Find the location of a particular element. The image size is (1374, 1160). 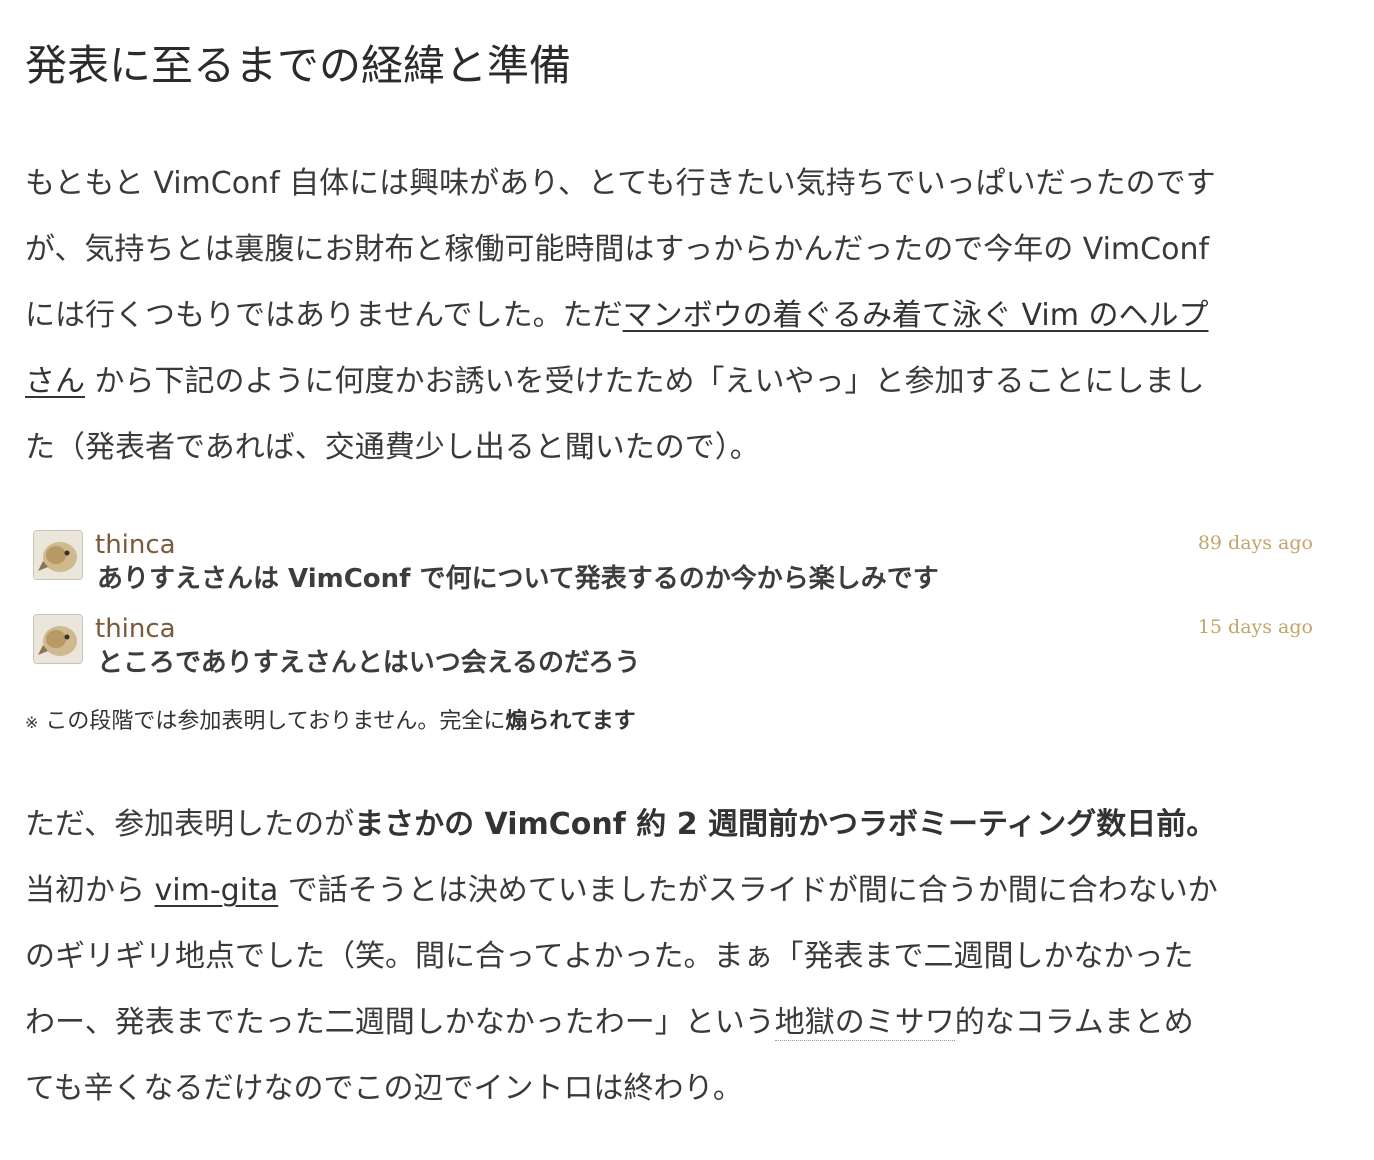

paragraph-text: 的なコラムまとめ is located at coordinates (1074, 1022).